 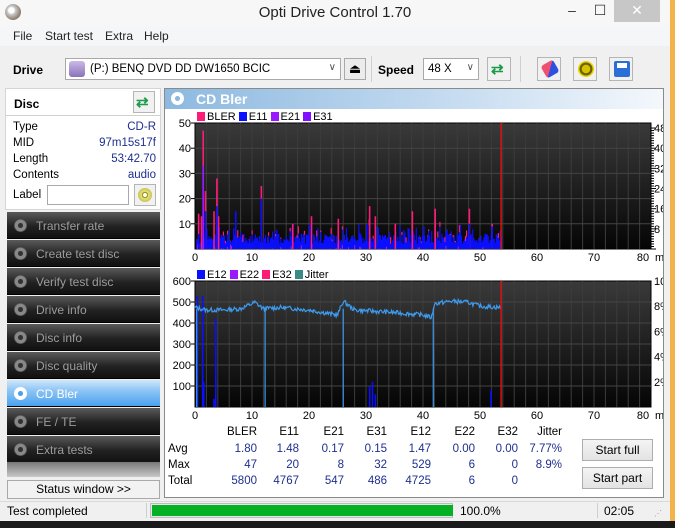 I want to click on stats-cell: 0.17, so click(x=332, y=449).